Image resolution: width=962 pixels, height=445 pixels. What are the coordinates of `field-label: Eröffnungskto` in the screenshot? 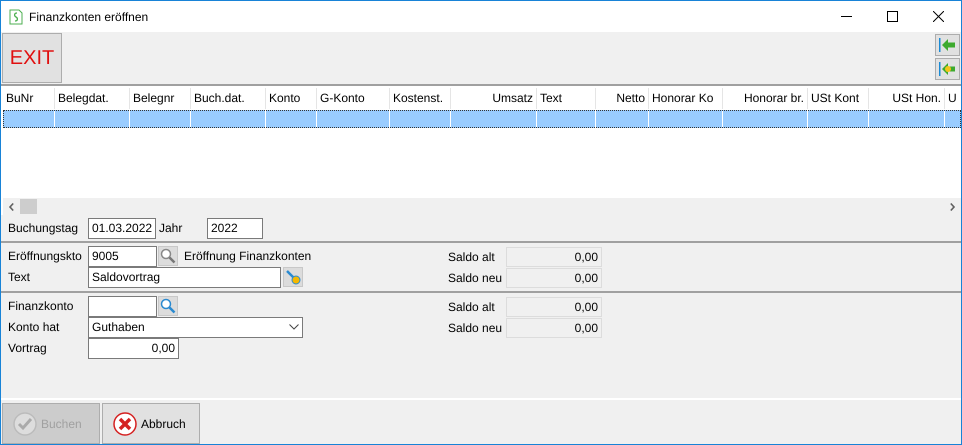 It's located at (45, 256).